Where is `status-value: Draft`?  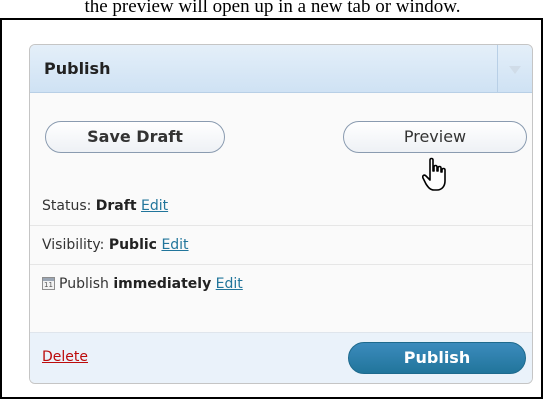 status-value: Draft is located at coordinates (116, 206).